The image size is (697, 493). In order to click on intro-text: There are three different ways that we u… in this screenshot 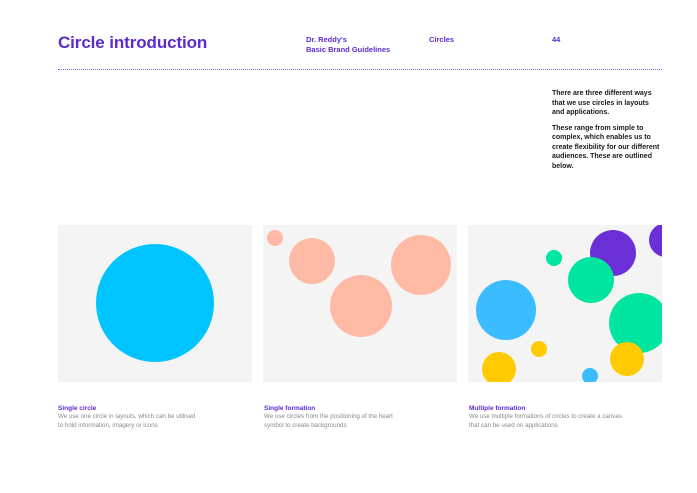, I will do `click(607, 133)`.